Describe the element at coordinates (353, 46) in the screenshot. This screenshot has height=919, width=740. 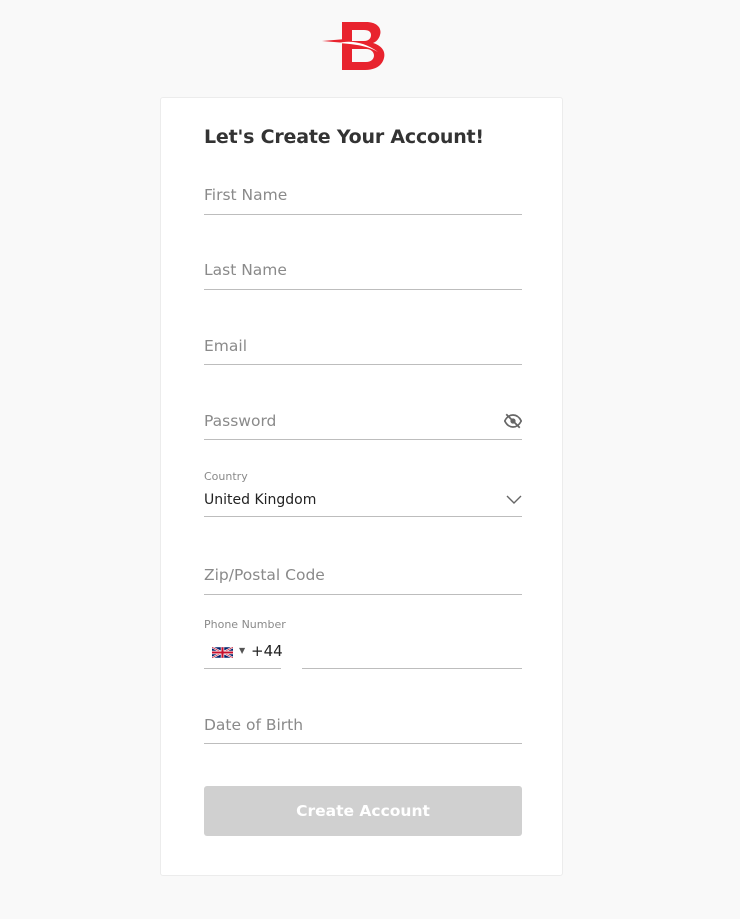
I see `brand-logo` at that location.